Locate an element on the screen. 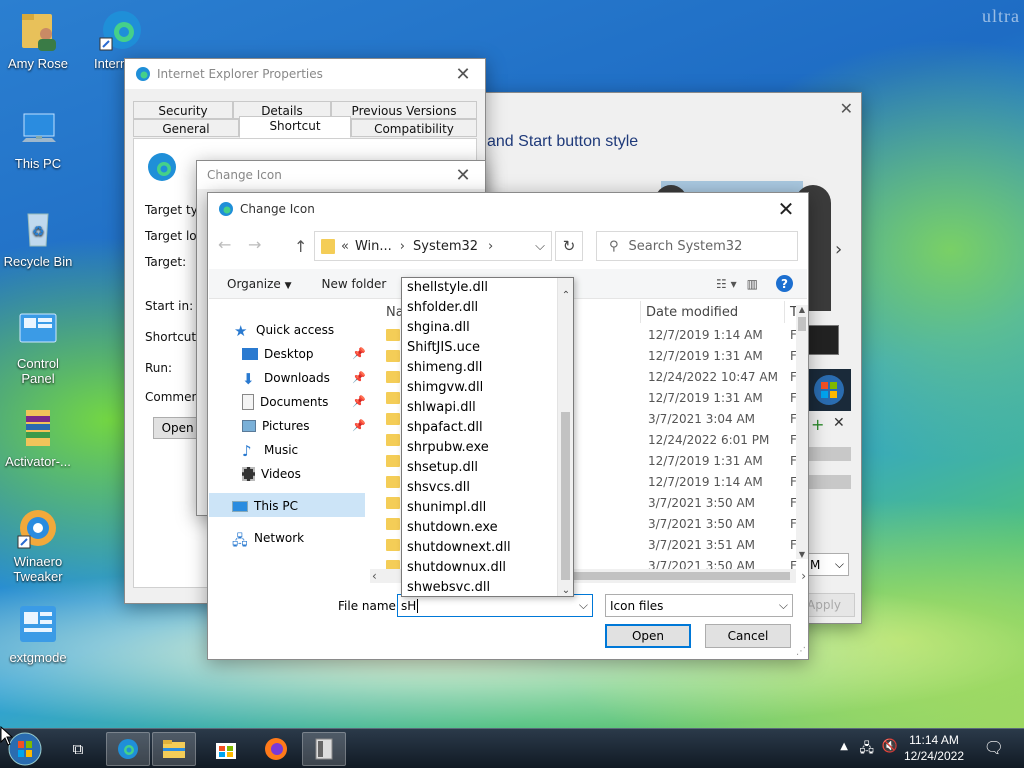  nav-pictures: Pictures is located at coordinates (276, 426).